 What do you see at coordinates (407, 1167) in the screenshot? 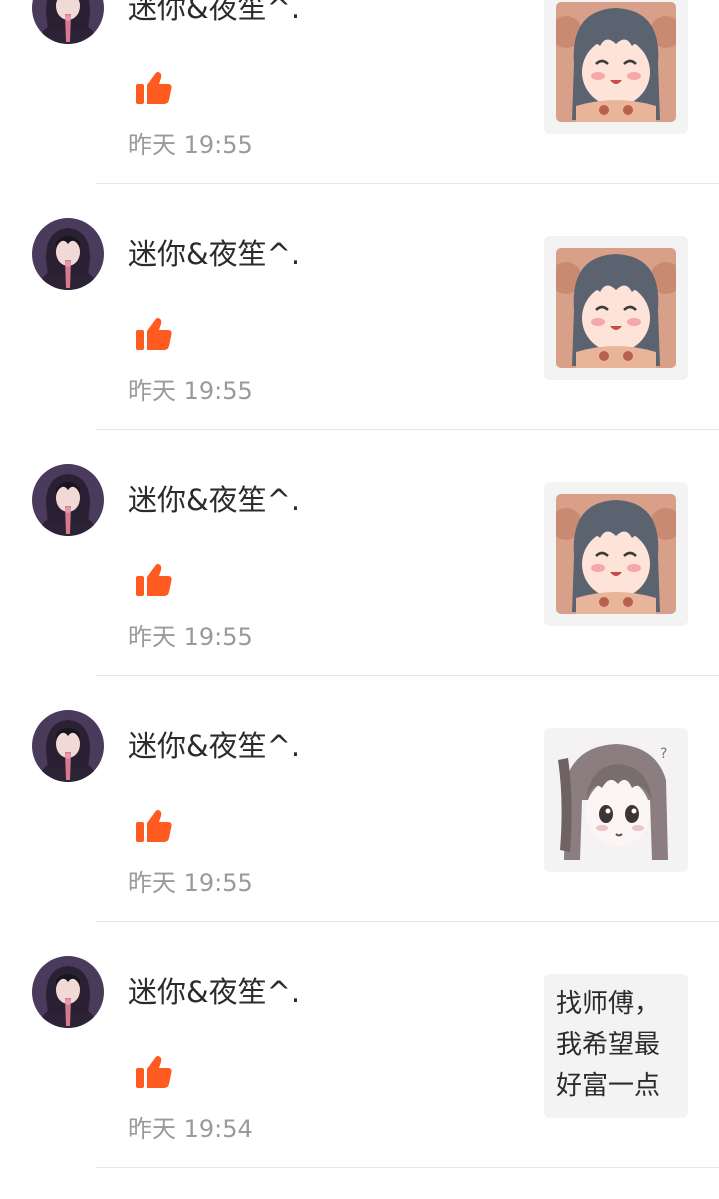
I see `divider` at bounding box center [407, 1167].